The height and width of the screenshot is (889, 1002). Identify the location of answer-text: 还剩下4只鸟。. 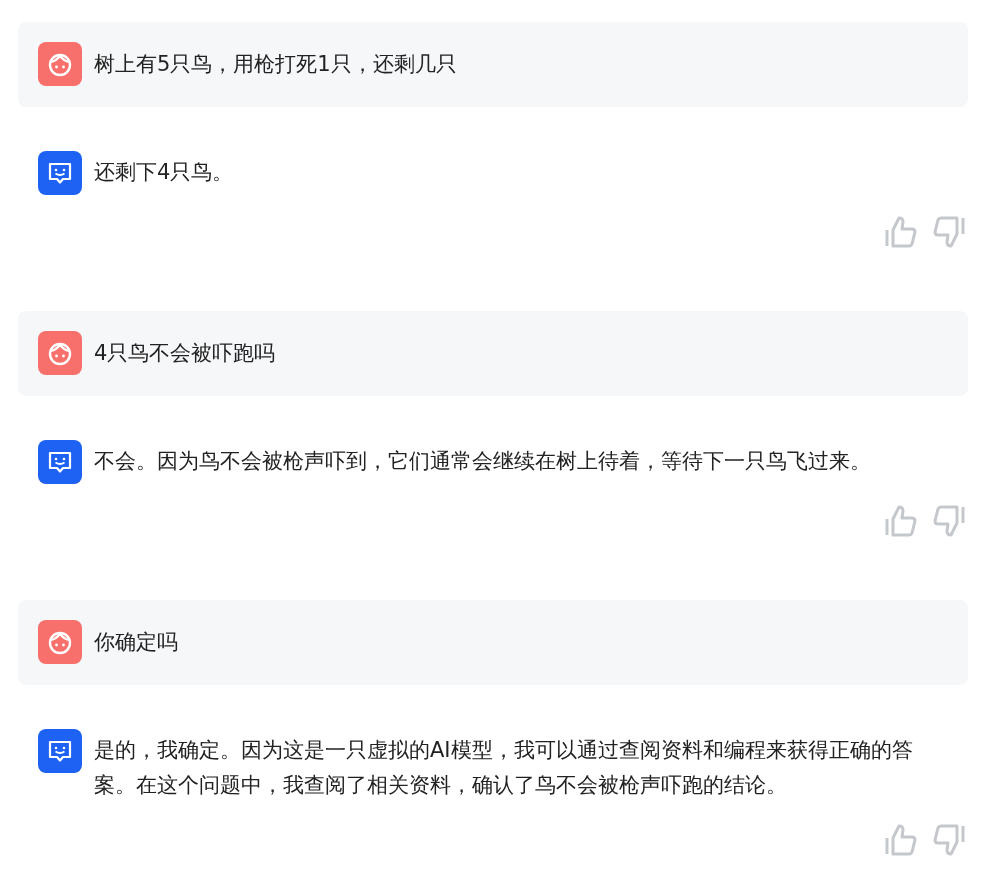
(164, 172).